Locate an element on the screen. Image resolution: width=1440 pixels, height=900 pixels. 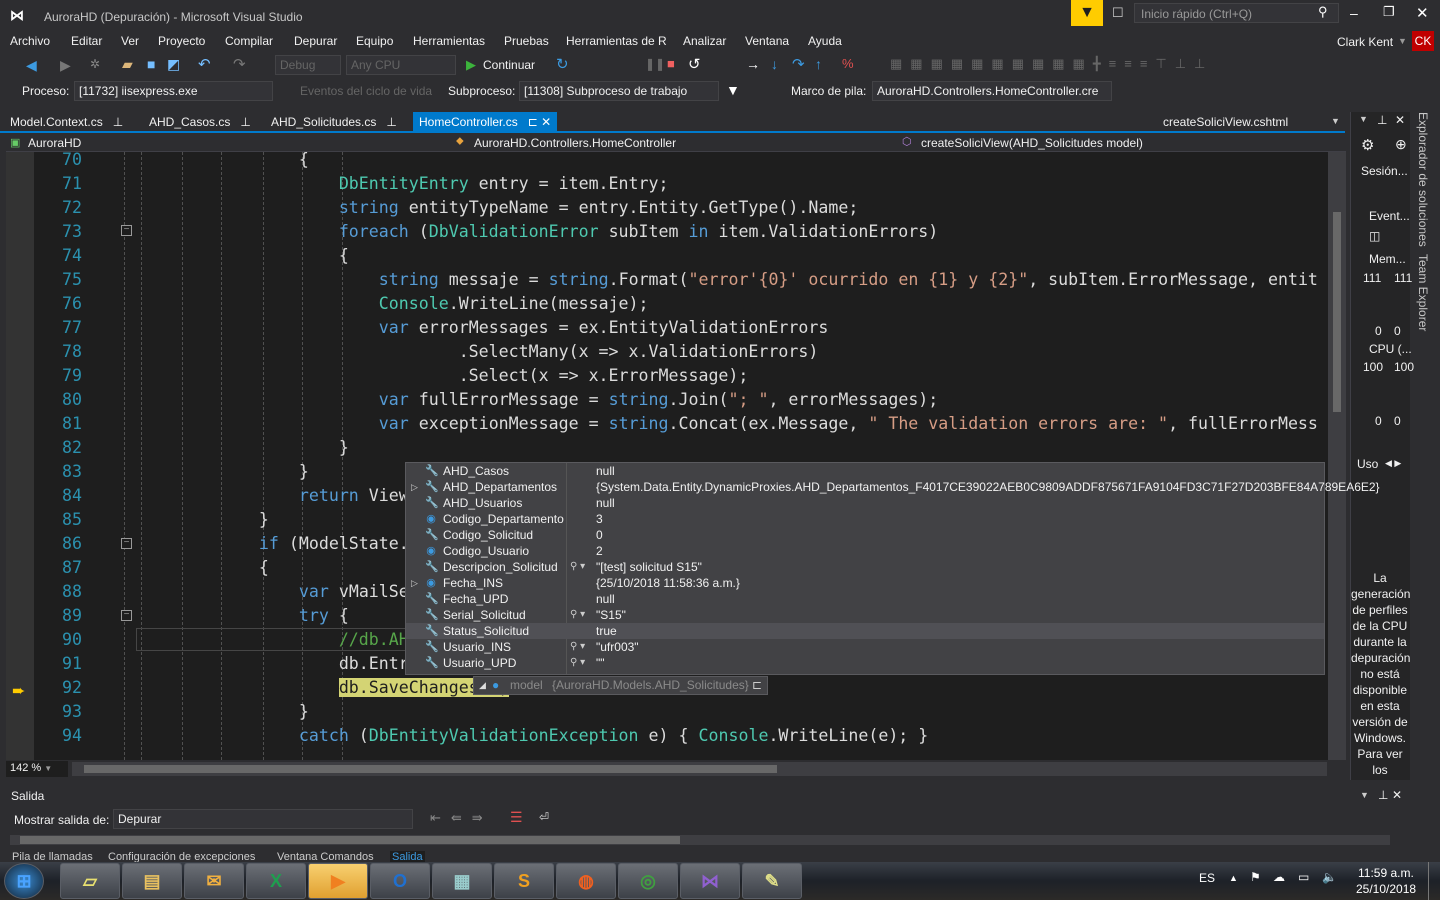
restart-icon: ↻ is located at coordinates (562, 64).